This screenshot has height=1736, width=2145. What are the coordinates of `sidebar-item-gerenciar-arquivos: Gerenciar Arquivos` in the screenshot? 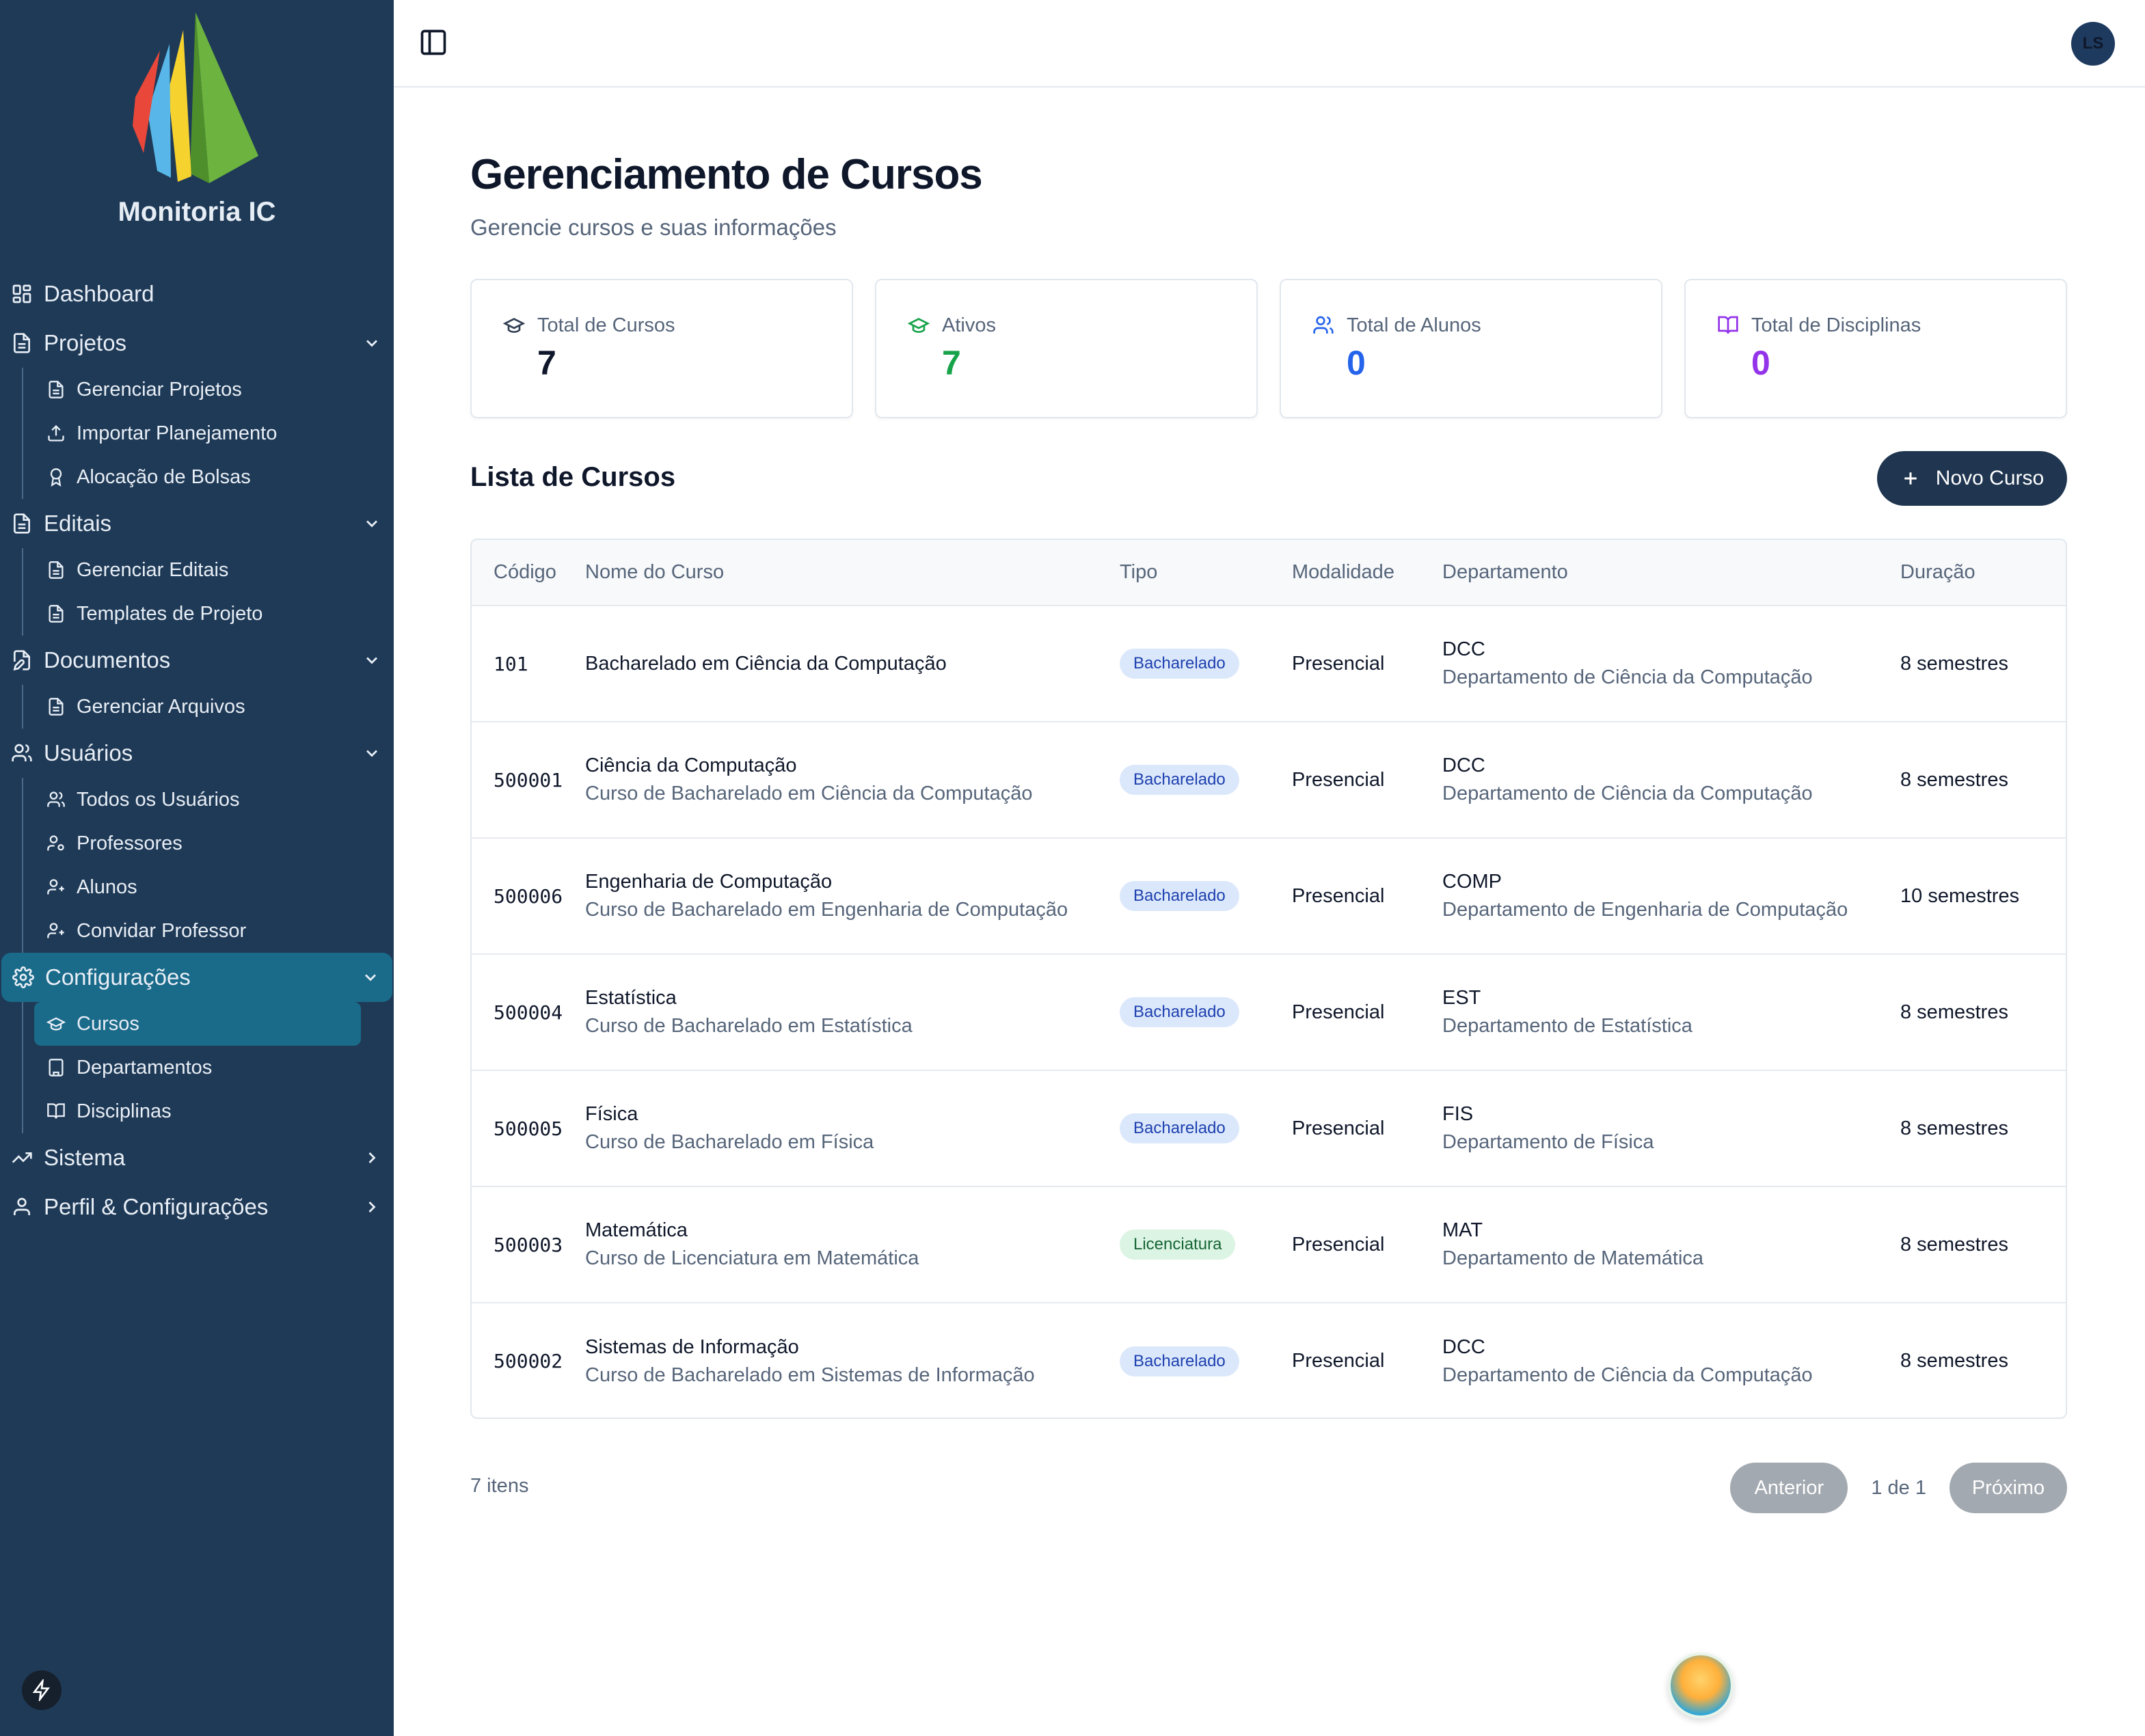 It's located at (197, 707).